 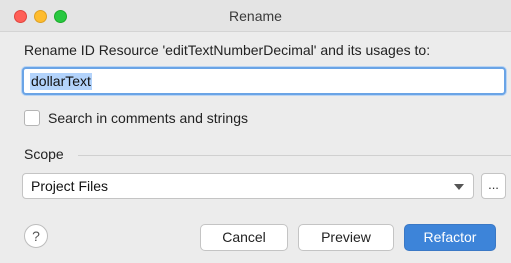 I want to click on search-comments-label: Search in comments and strings, so click(x=148, y=118).